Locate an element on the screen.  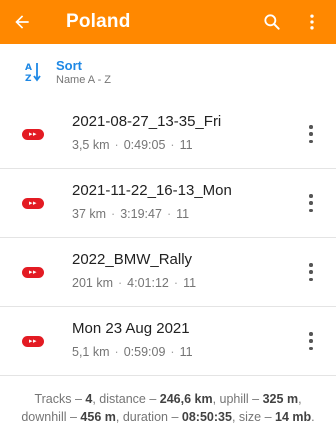
track-details: 3,5 km · 0:49:05 · 11 is located at coordinates (132, 145).